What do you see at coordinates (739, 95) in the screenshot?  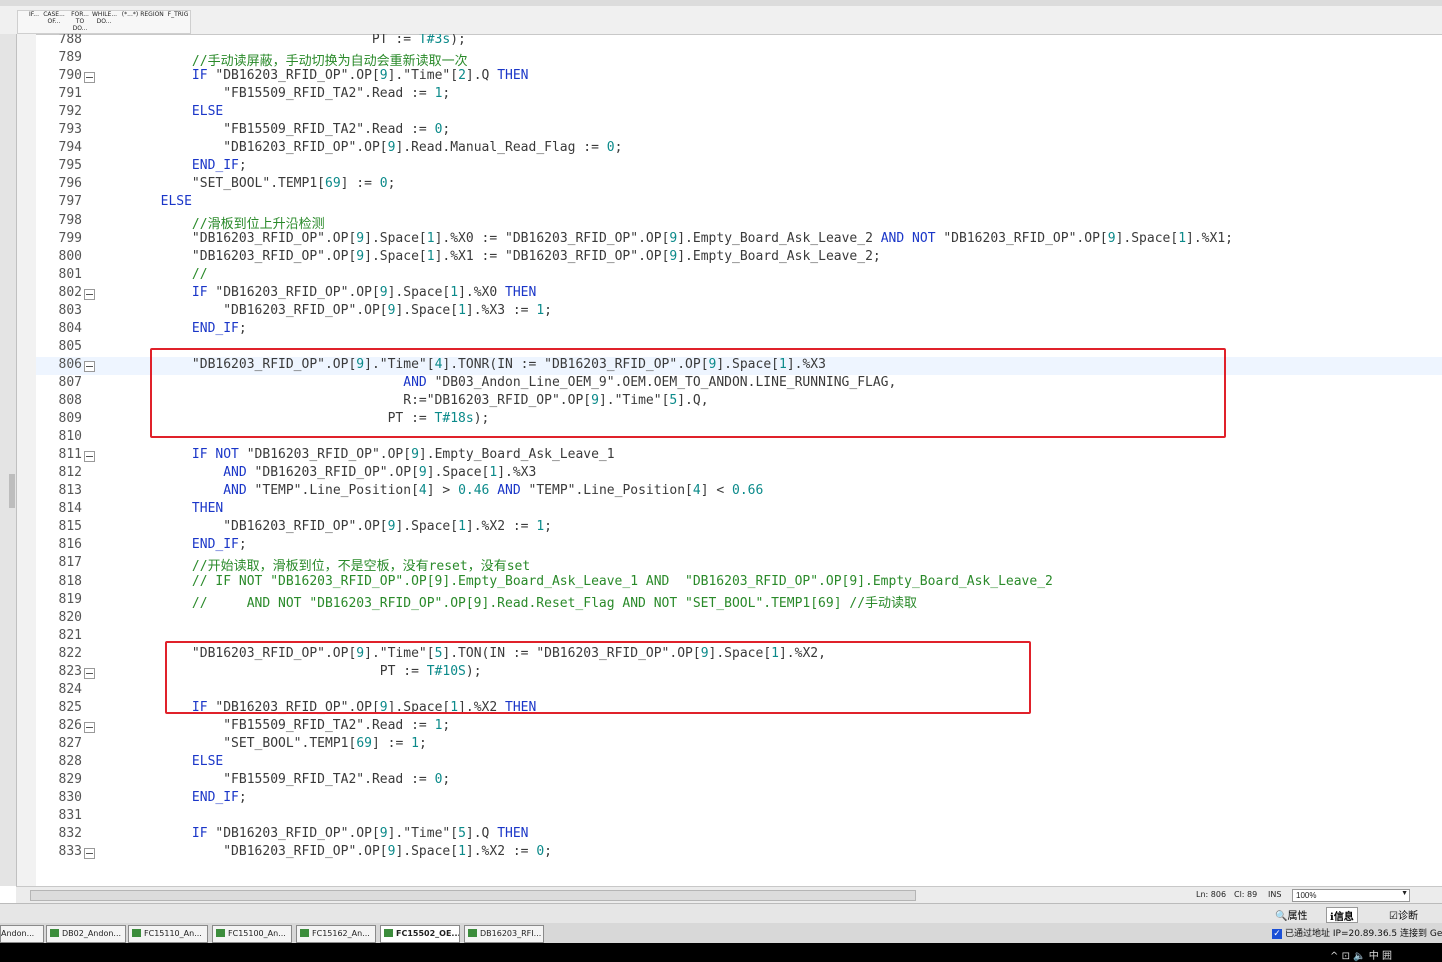 I see `code-line: 791 "FB15509_RFID_TA2".Read := 1;` at bounding box center [739, 95].